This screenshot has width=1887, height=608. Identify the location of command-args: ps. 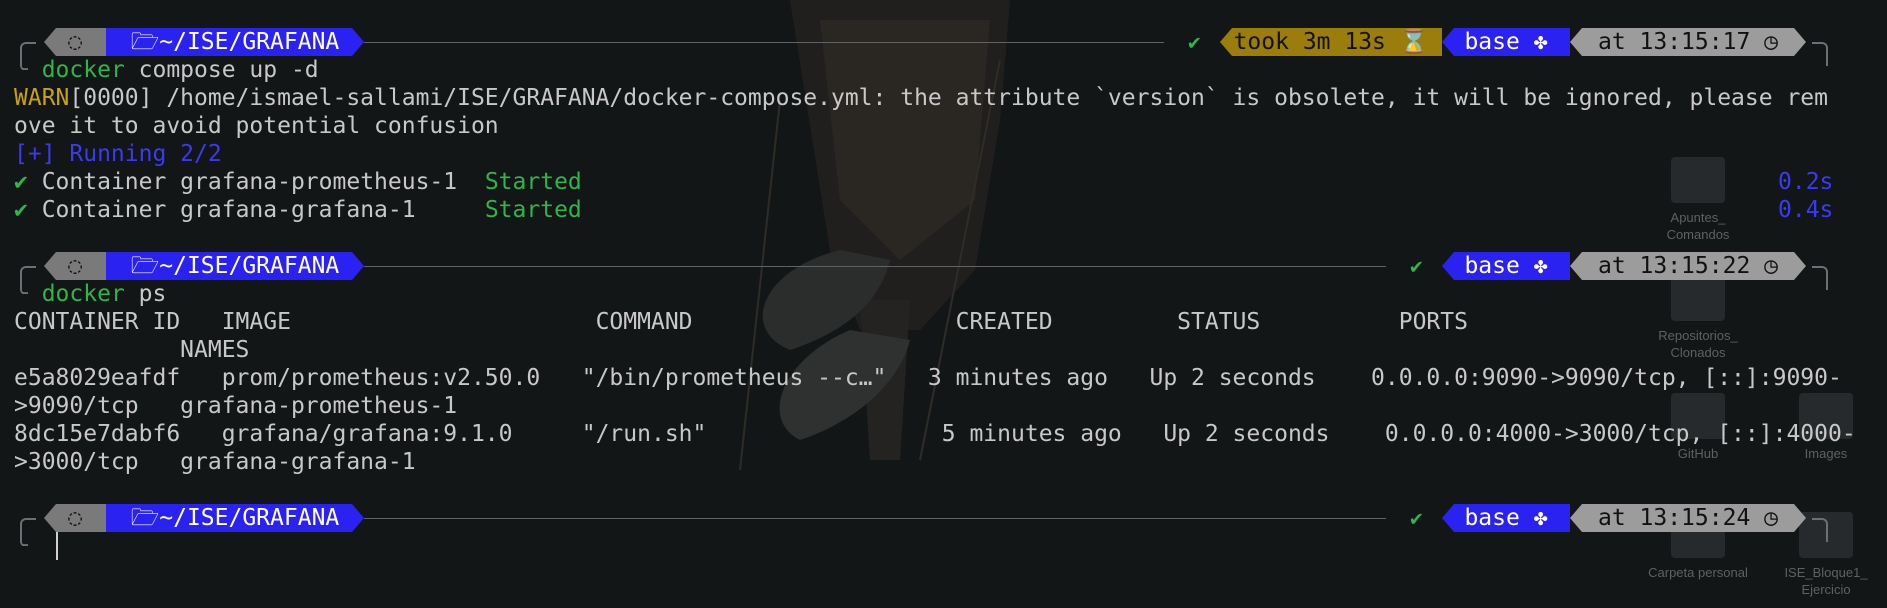
(145, 294).